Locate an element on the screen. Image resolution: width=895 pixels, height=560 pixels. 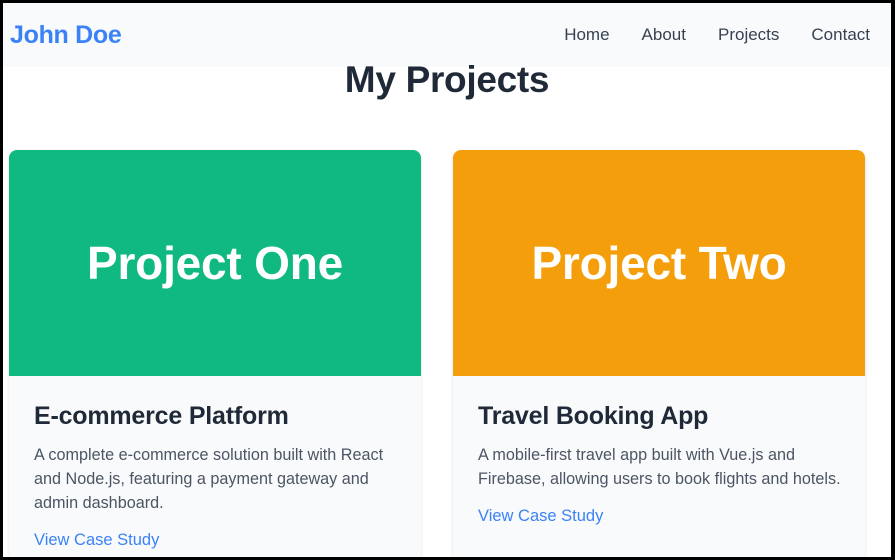
nav-link-projects: Projects is located at coordinates (748, 35).